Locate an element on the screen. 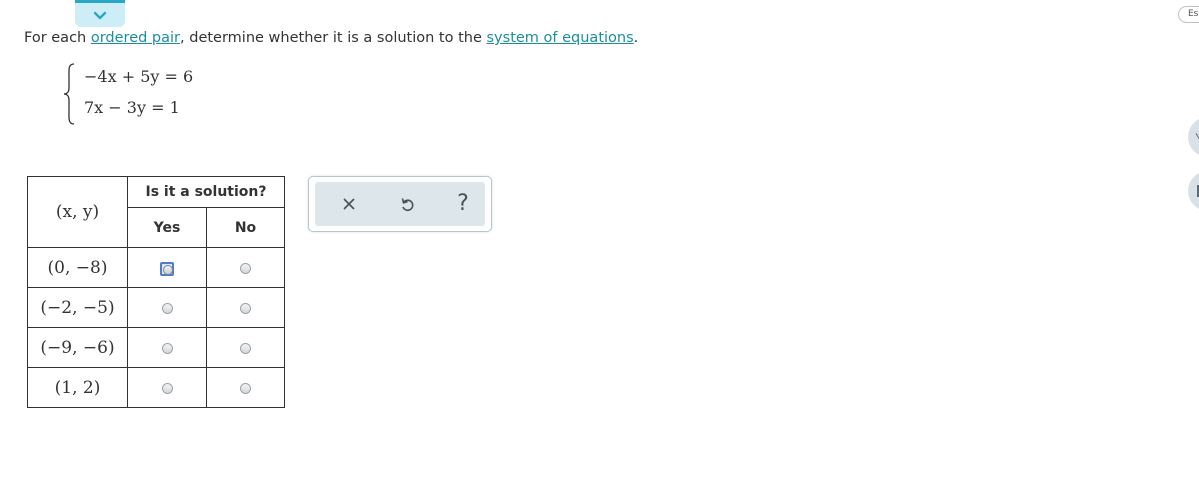 The image size is (1199, 500). equation-1: −4x + 5y = 6 is located at coordinates (139, 76).